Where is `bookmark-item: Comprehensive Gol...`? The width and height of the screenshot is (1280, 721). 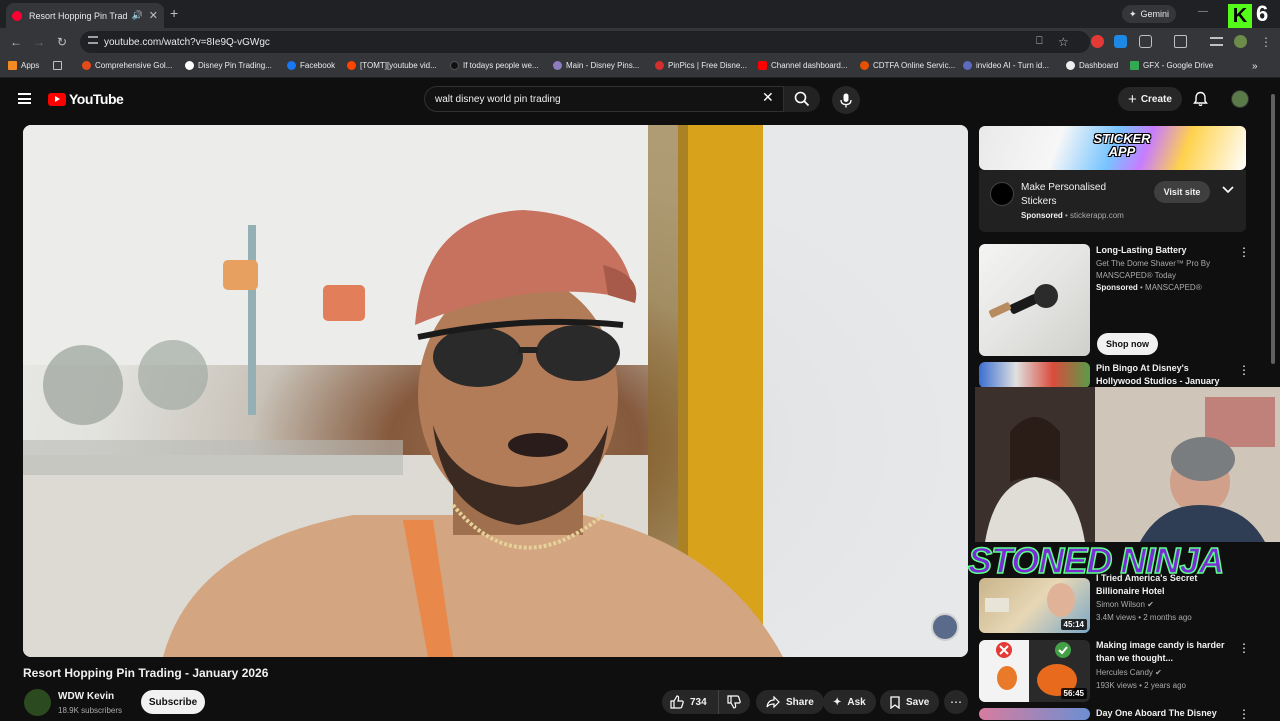 bookmark-item: Comprehensive Gol... is located at coordinates (127, 65).